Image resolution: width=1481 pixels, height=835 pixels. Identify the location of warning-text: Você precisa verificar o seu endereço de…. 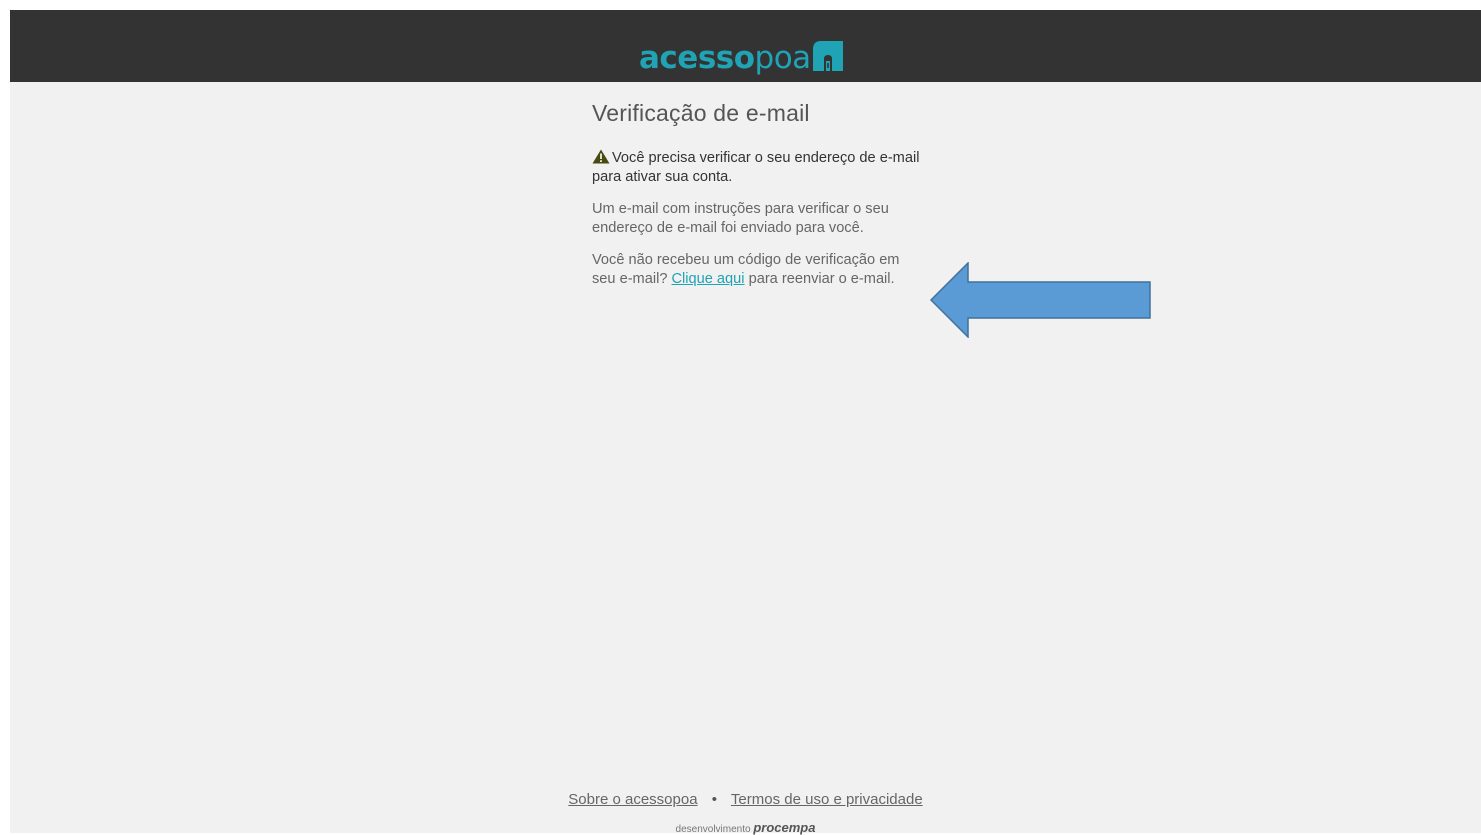
(756, 167).